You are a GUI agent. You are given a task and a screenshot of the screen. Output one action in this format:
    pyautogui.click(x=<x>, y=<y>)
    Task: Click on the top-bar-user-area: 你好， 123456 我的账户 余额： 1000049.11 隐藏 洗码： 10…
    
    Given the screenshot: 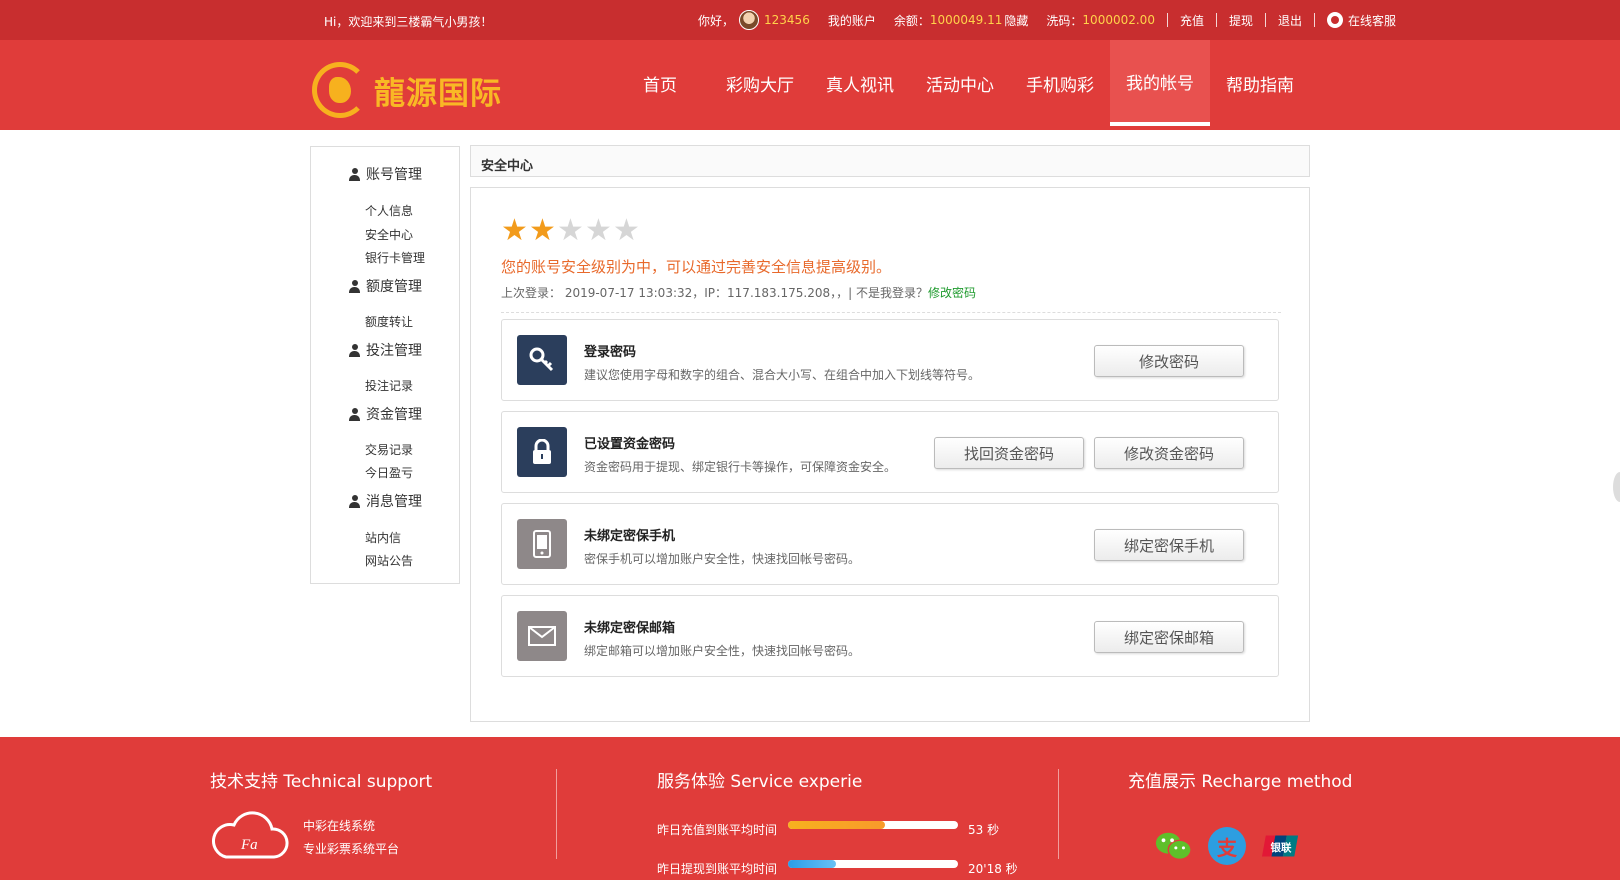 What is the action you would take?
    pyautogui.click(x=1047, y=20)
    